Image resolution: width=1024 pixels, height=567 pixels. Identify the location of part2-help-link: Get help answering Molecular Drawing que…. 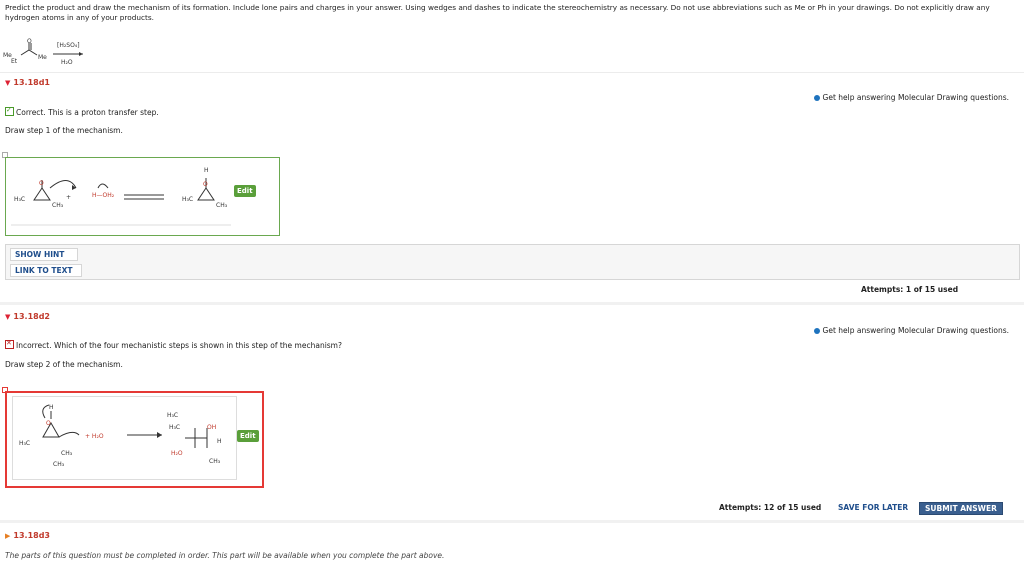
(911, 330).